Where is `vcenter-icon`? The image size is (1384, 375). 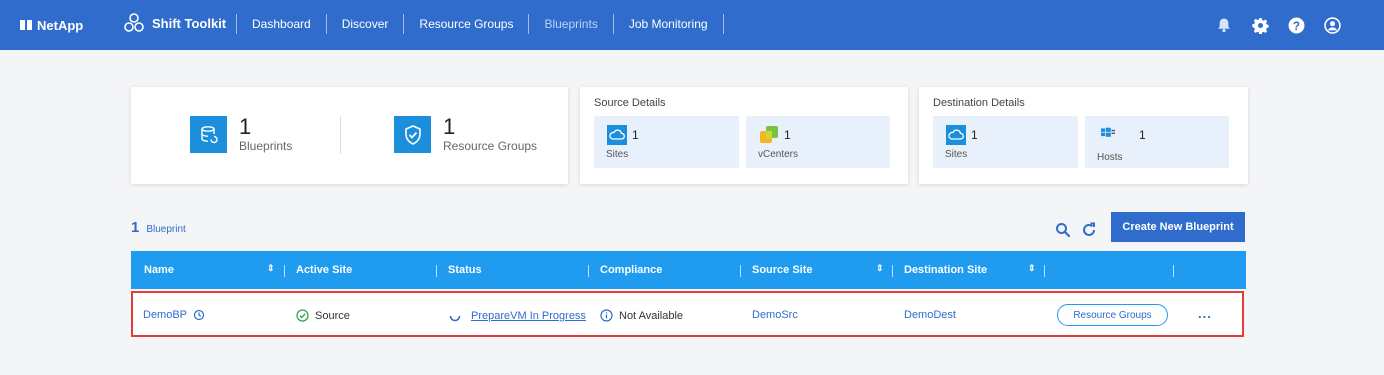 vcenter-icon is located at coordinates (769, 134).